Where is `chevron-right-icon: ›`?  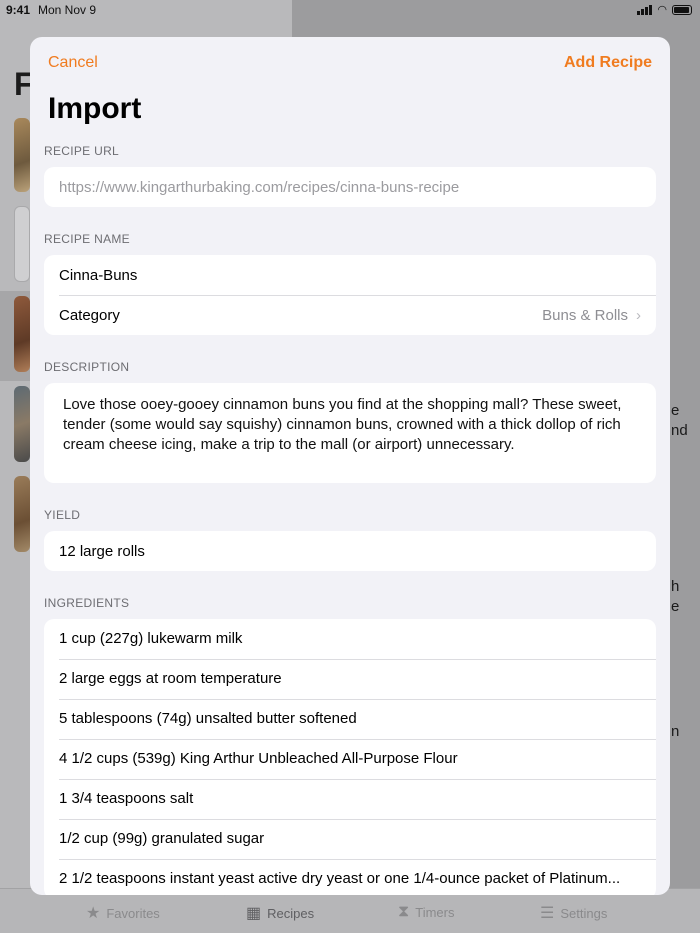
chevron-right-icon: › is located at coordinates (638, 315).